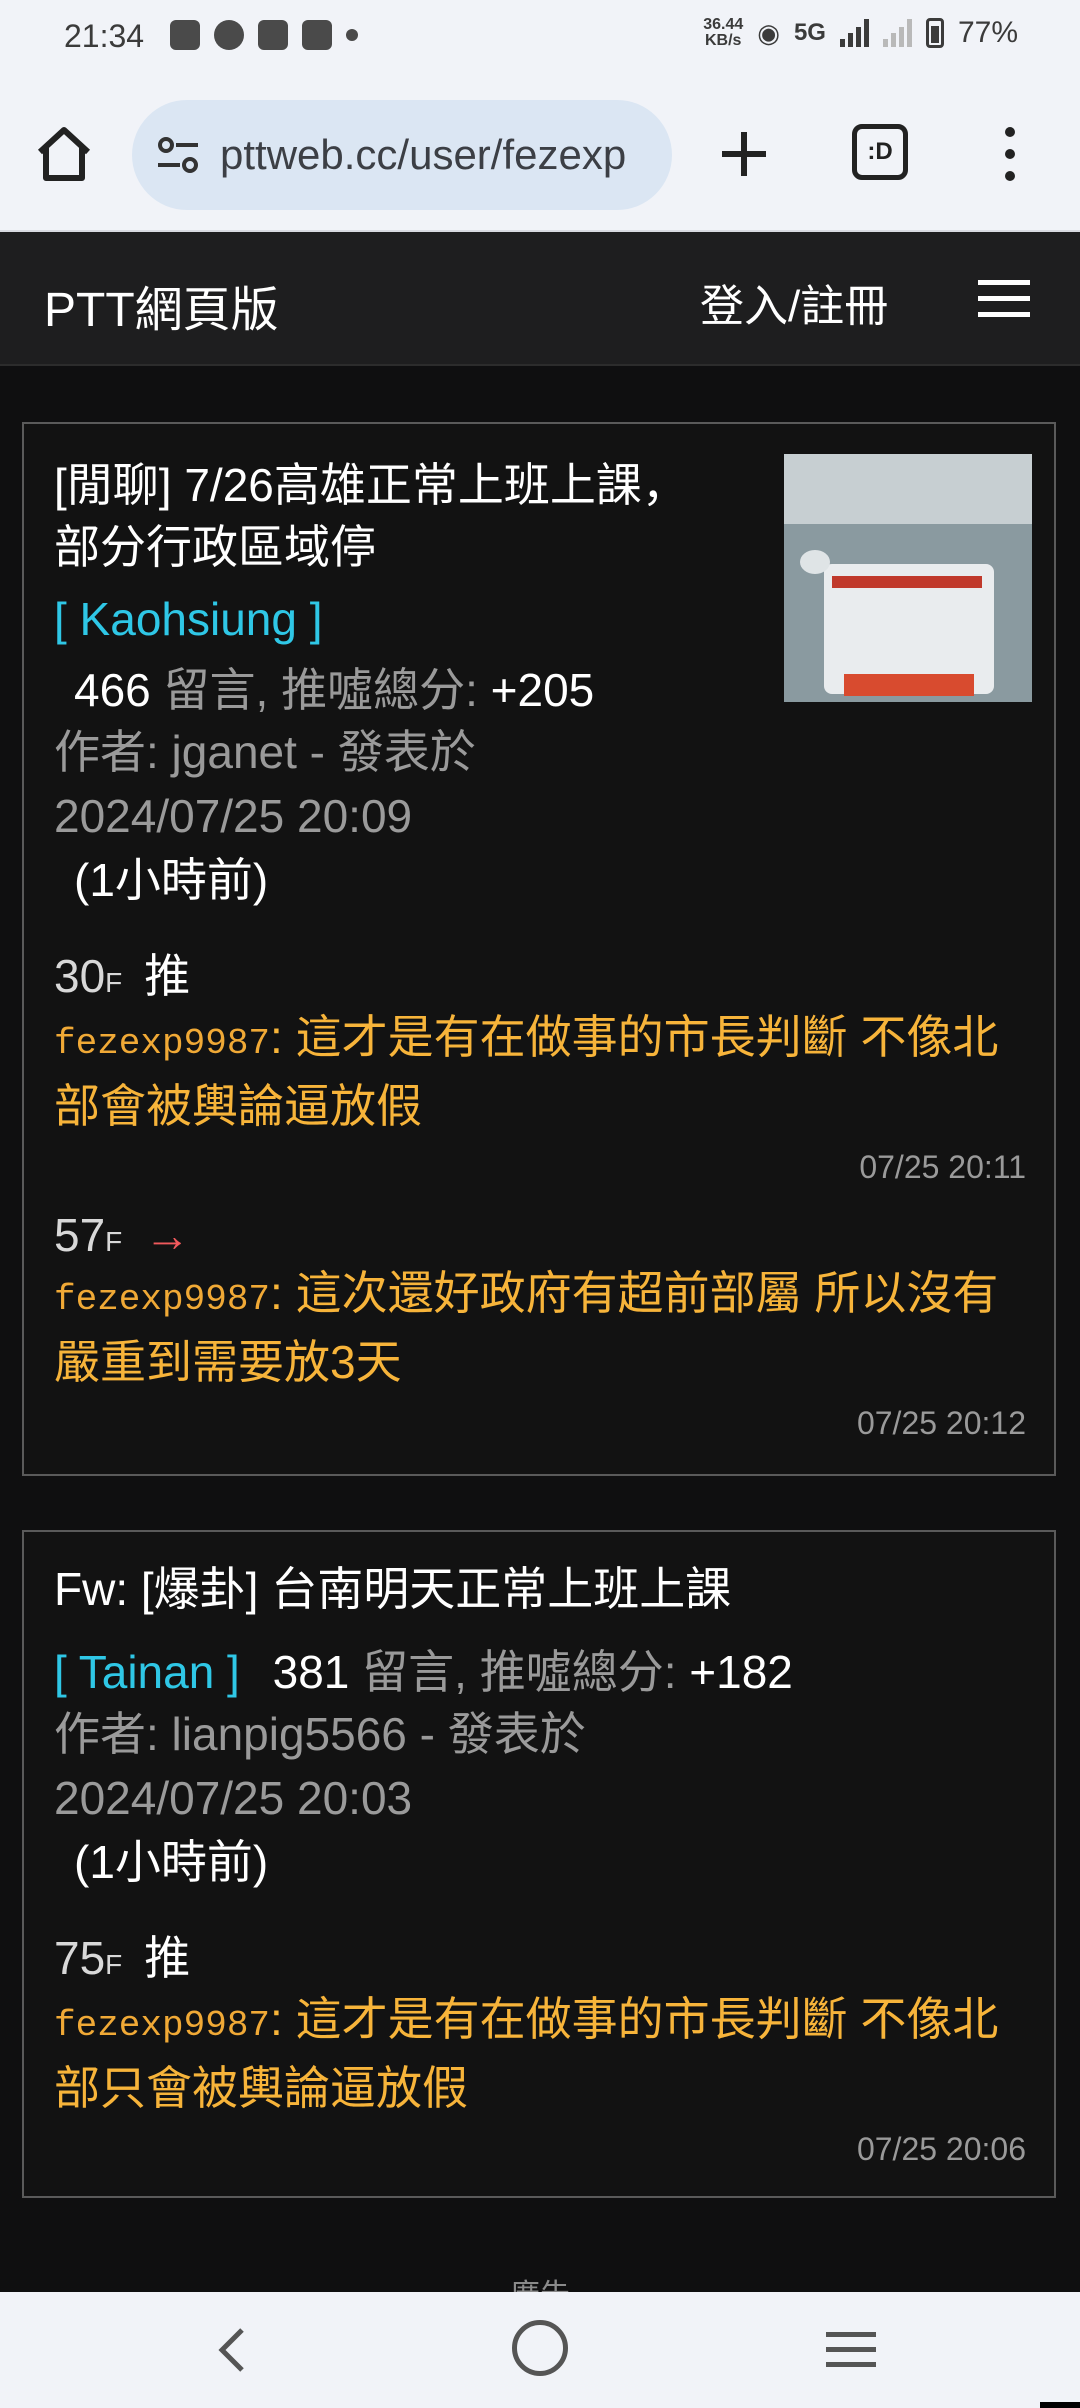  I want to click on board-tag: [ Kaohsiung ], so click(188, 619).